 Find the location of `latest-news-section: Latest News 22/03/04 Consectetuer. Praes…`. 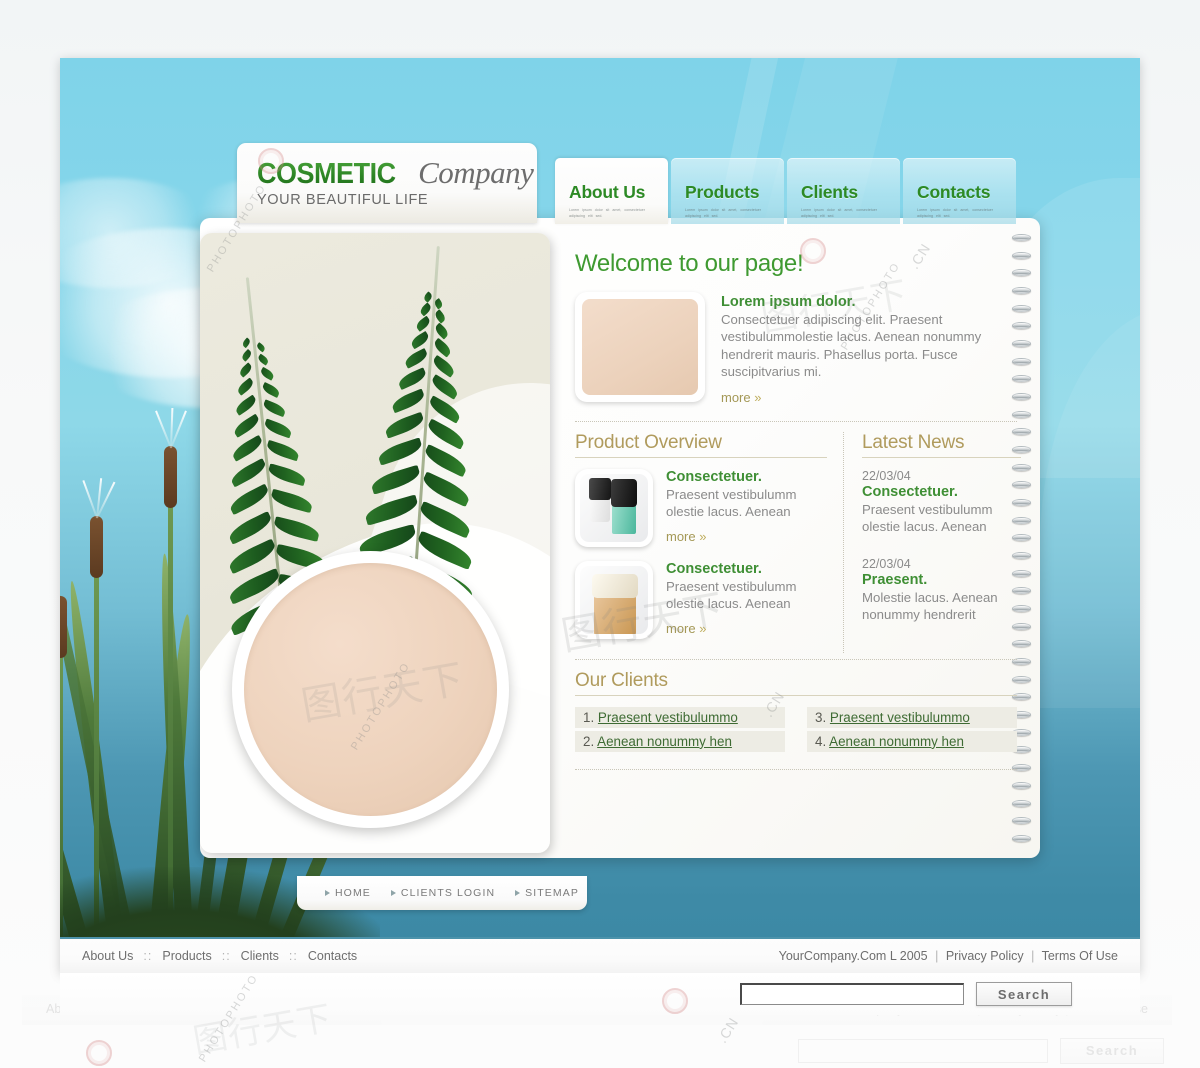

latest-news-section: Latest News 22/03/04 Consectetuer. Praes… is located at coordinates (932, 542).